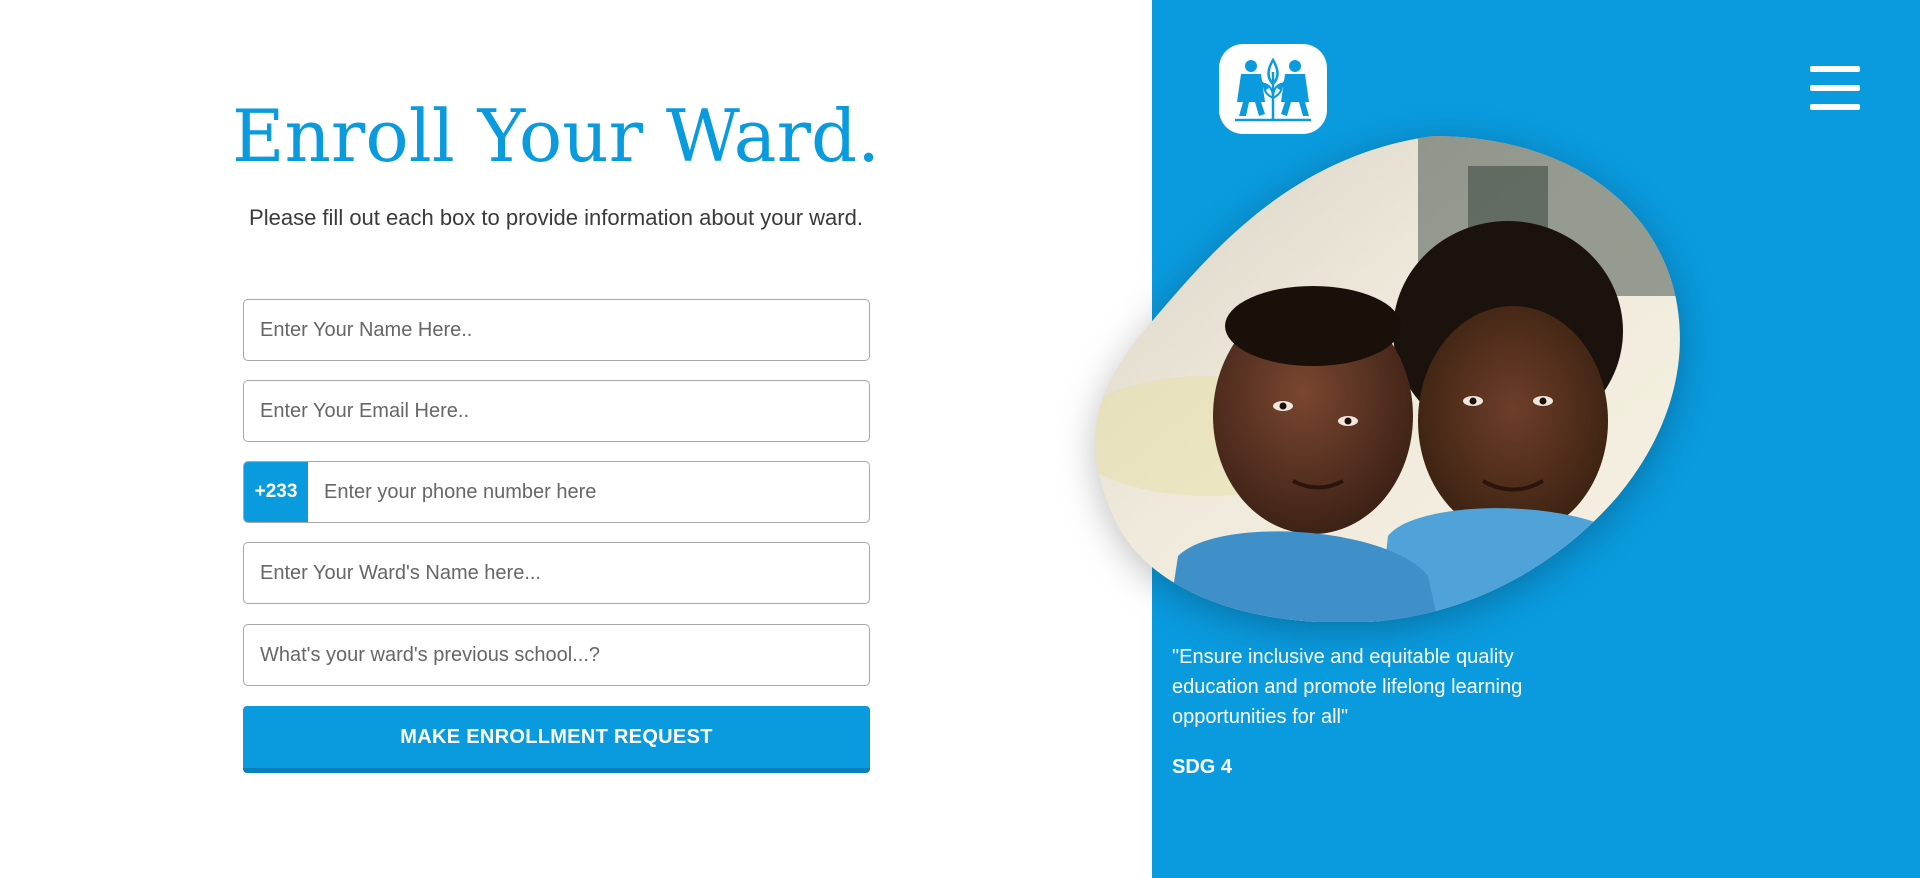 The height and width of the screenshot is (878, 1920). Describe the element at coordinates (276, 492) in the screenshot. I see `country-code-prefix: +233` at that location.